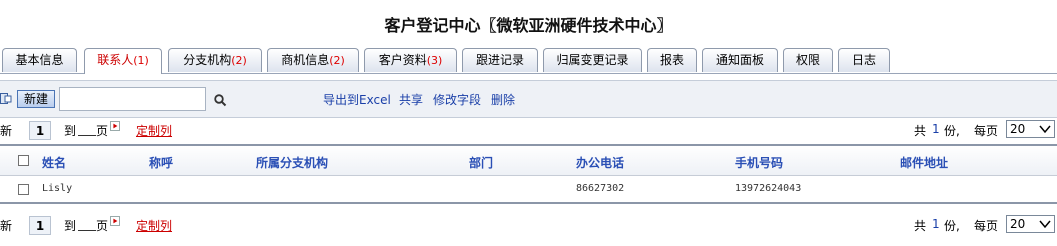 This screenshot has height=246, width=1057. What do you see at coordinates (457, 99) in the screenshot?
I see `edit-fields-link: 修改字段` at bounding box center [457, 99].